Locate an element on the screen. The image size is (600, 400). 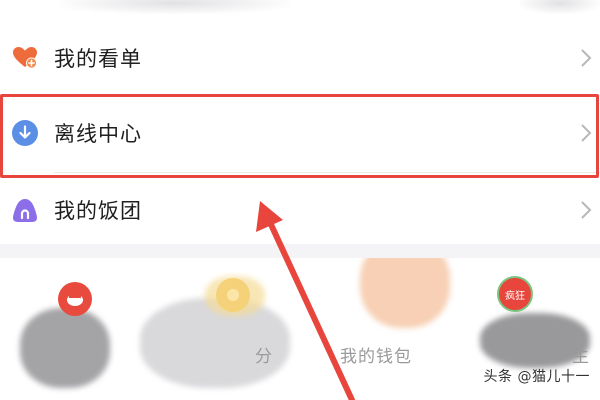
download-icon is located at coordinates (25, 133).